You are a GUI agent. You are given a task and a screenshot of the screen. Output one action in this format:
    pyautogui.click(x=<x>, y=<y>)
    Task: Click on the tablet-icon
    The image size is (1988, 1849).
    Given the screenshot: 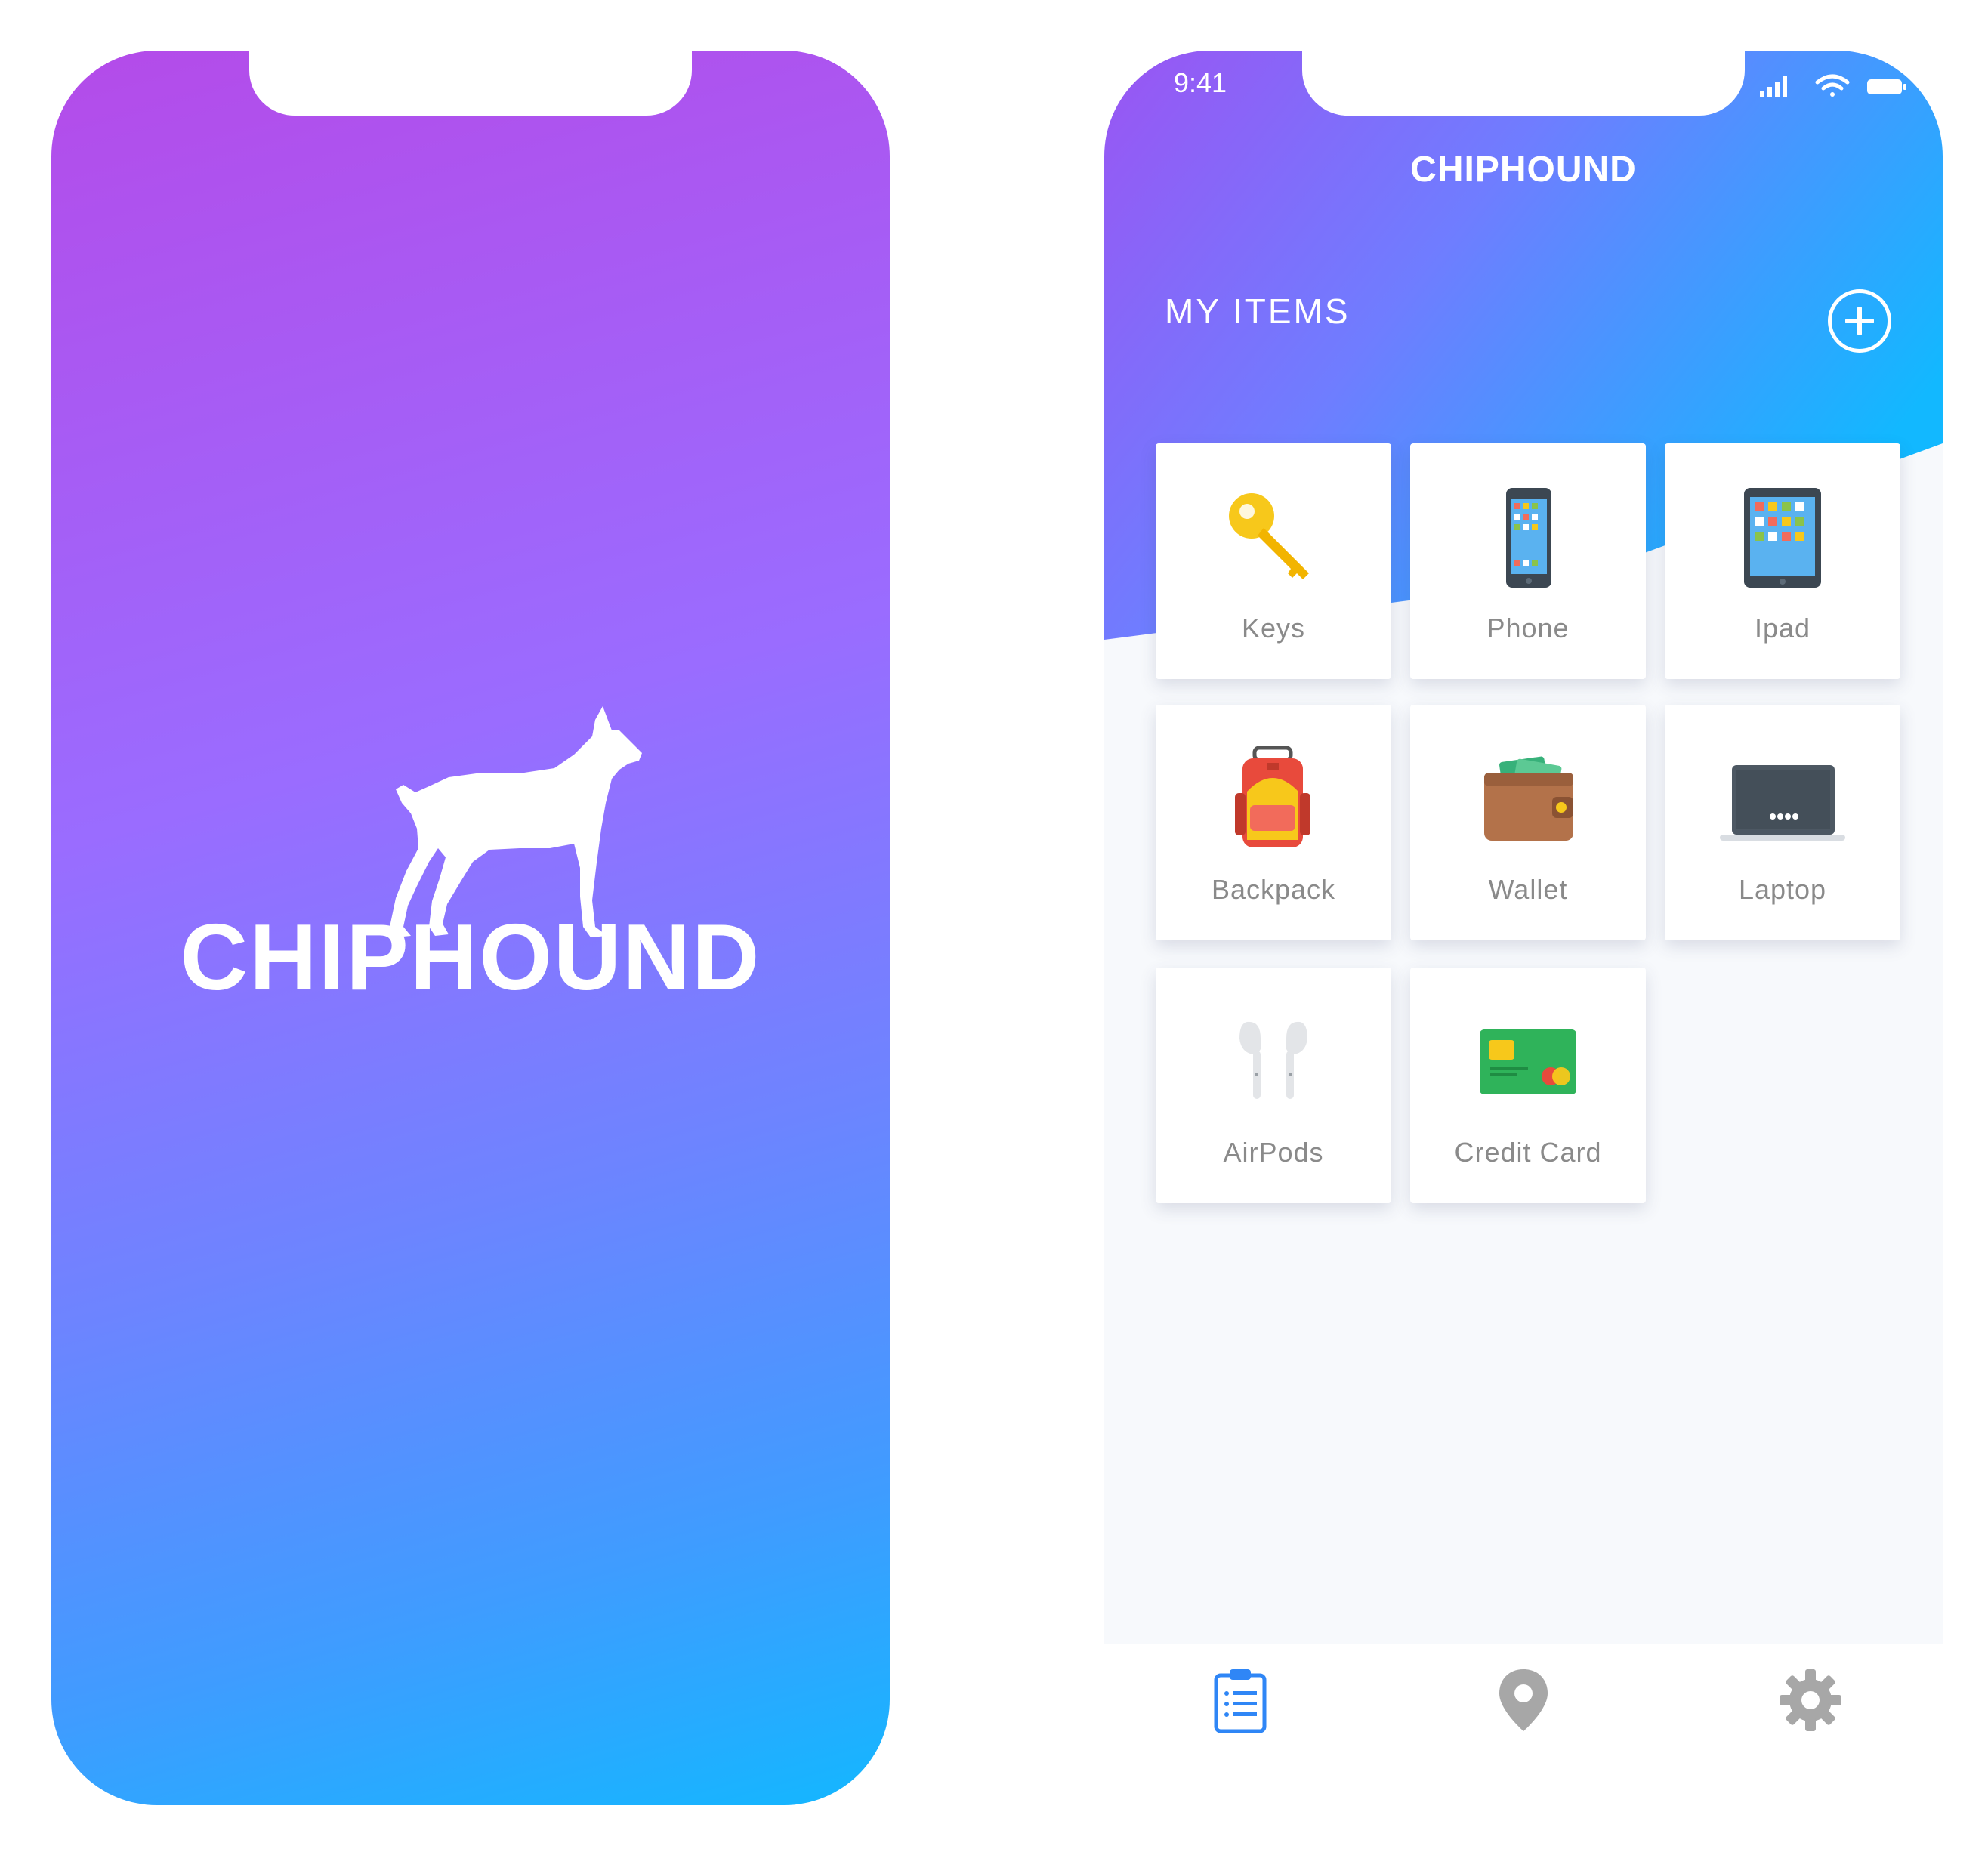 What is the action you would take?
    pyautogui.click(x=1783, y=537)
    